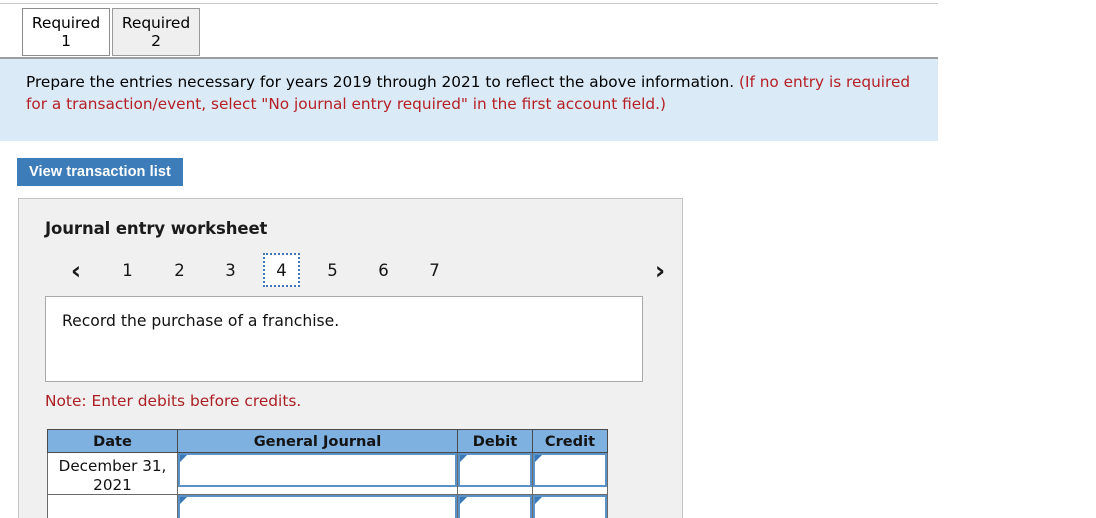 This screenshot has width=1096, height=518. Describe the element at coordinates (179, 270) in the screenshot. I see `pager-page-2: 2` at that location.